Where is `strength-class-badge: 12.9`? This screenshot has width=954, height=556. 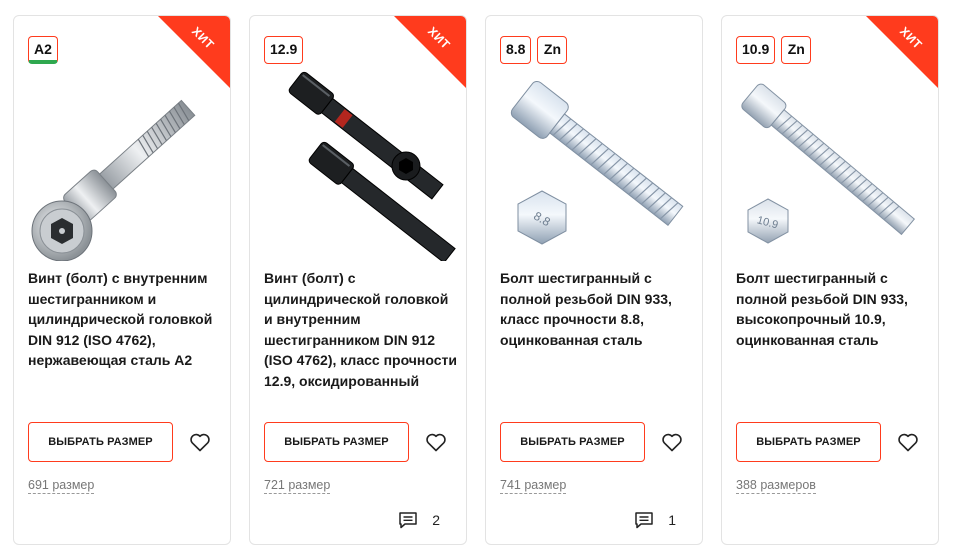
strength-class-badge: 12.9 is located at coordinates (284, 50).